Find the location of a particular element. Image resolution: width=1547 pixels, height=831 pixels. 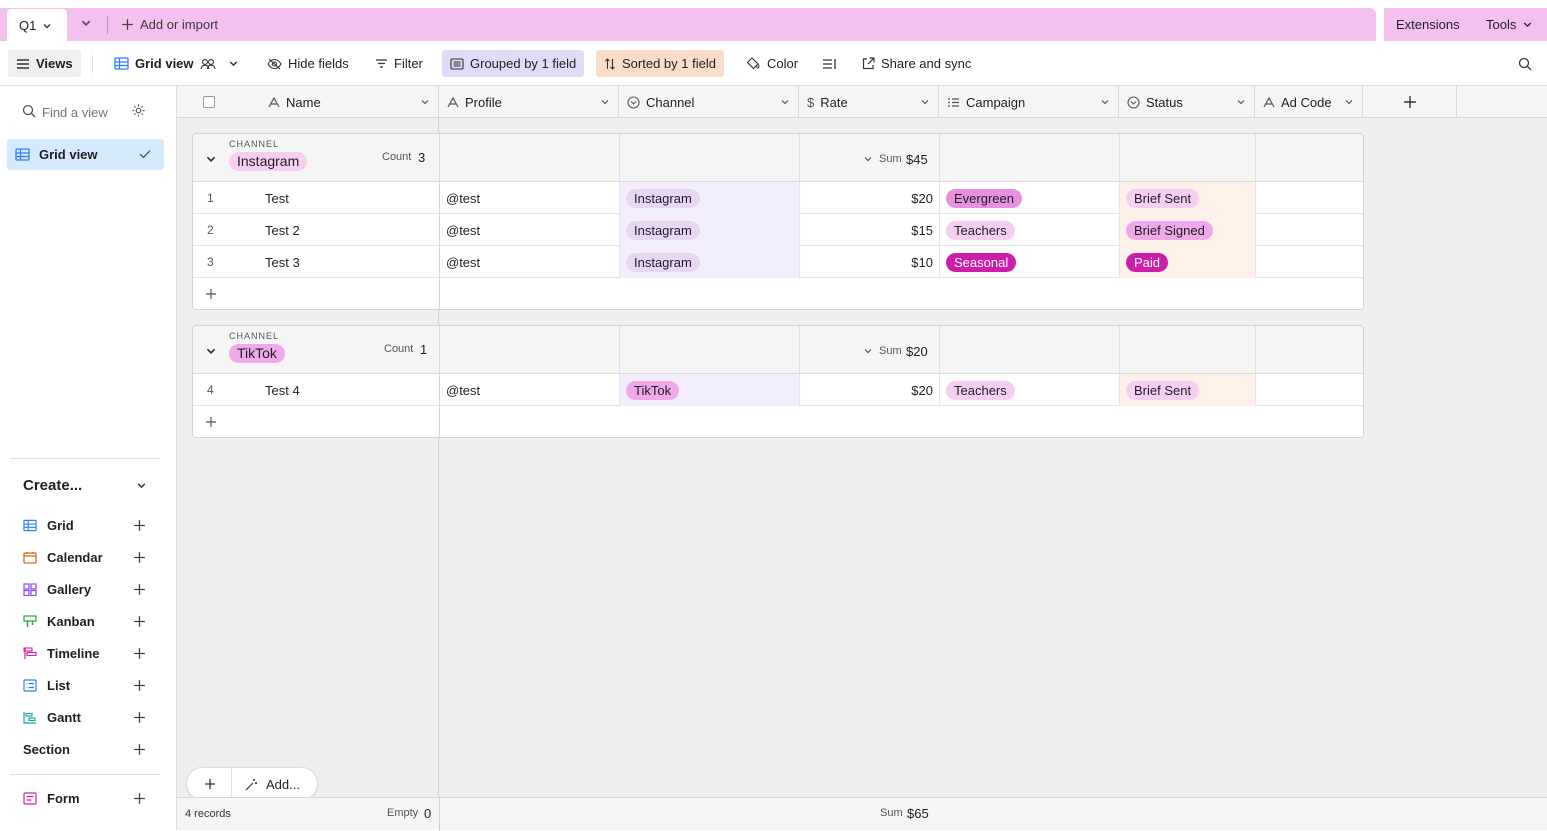

create-timeline-item: Timeline is located at coordinates (61, 653).